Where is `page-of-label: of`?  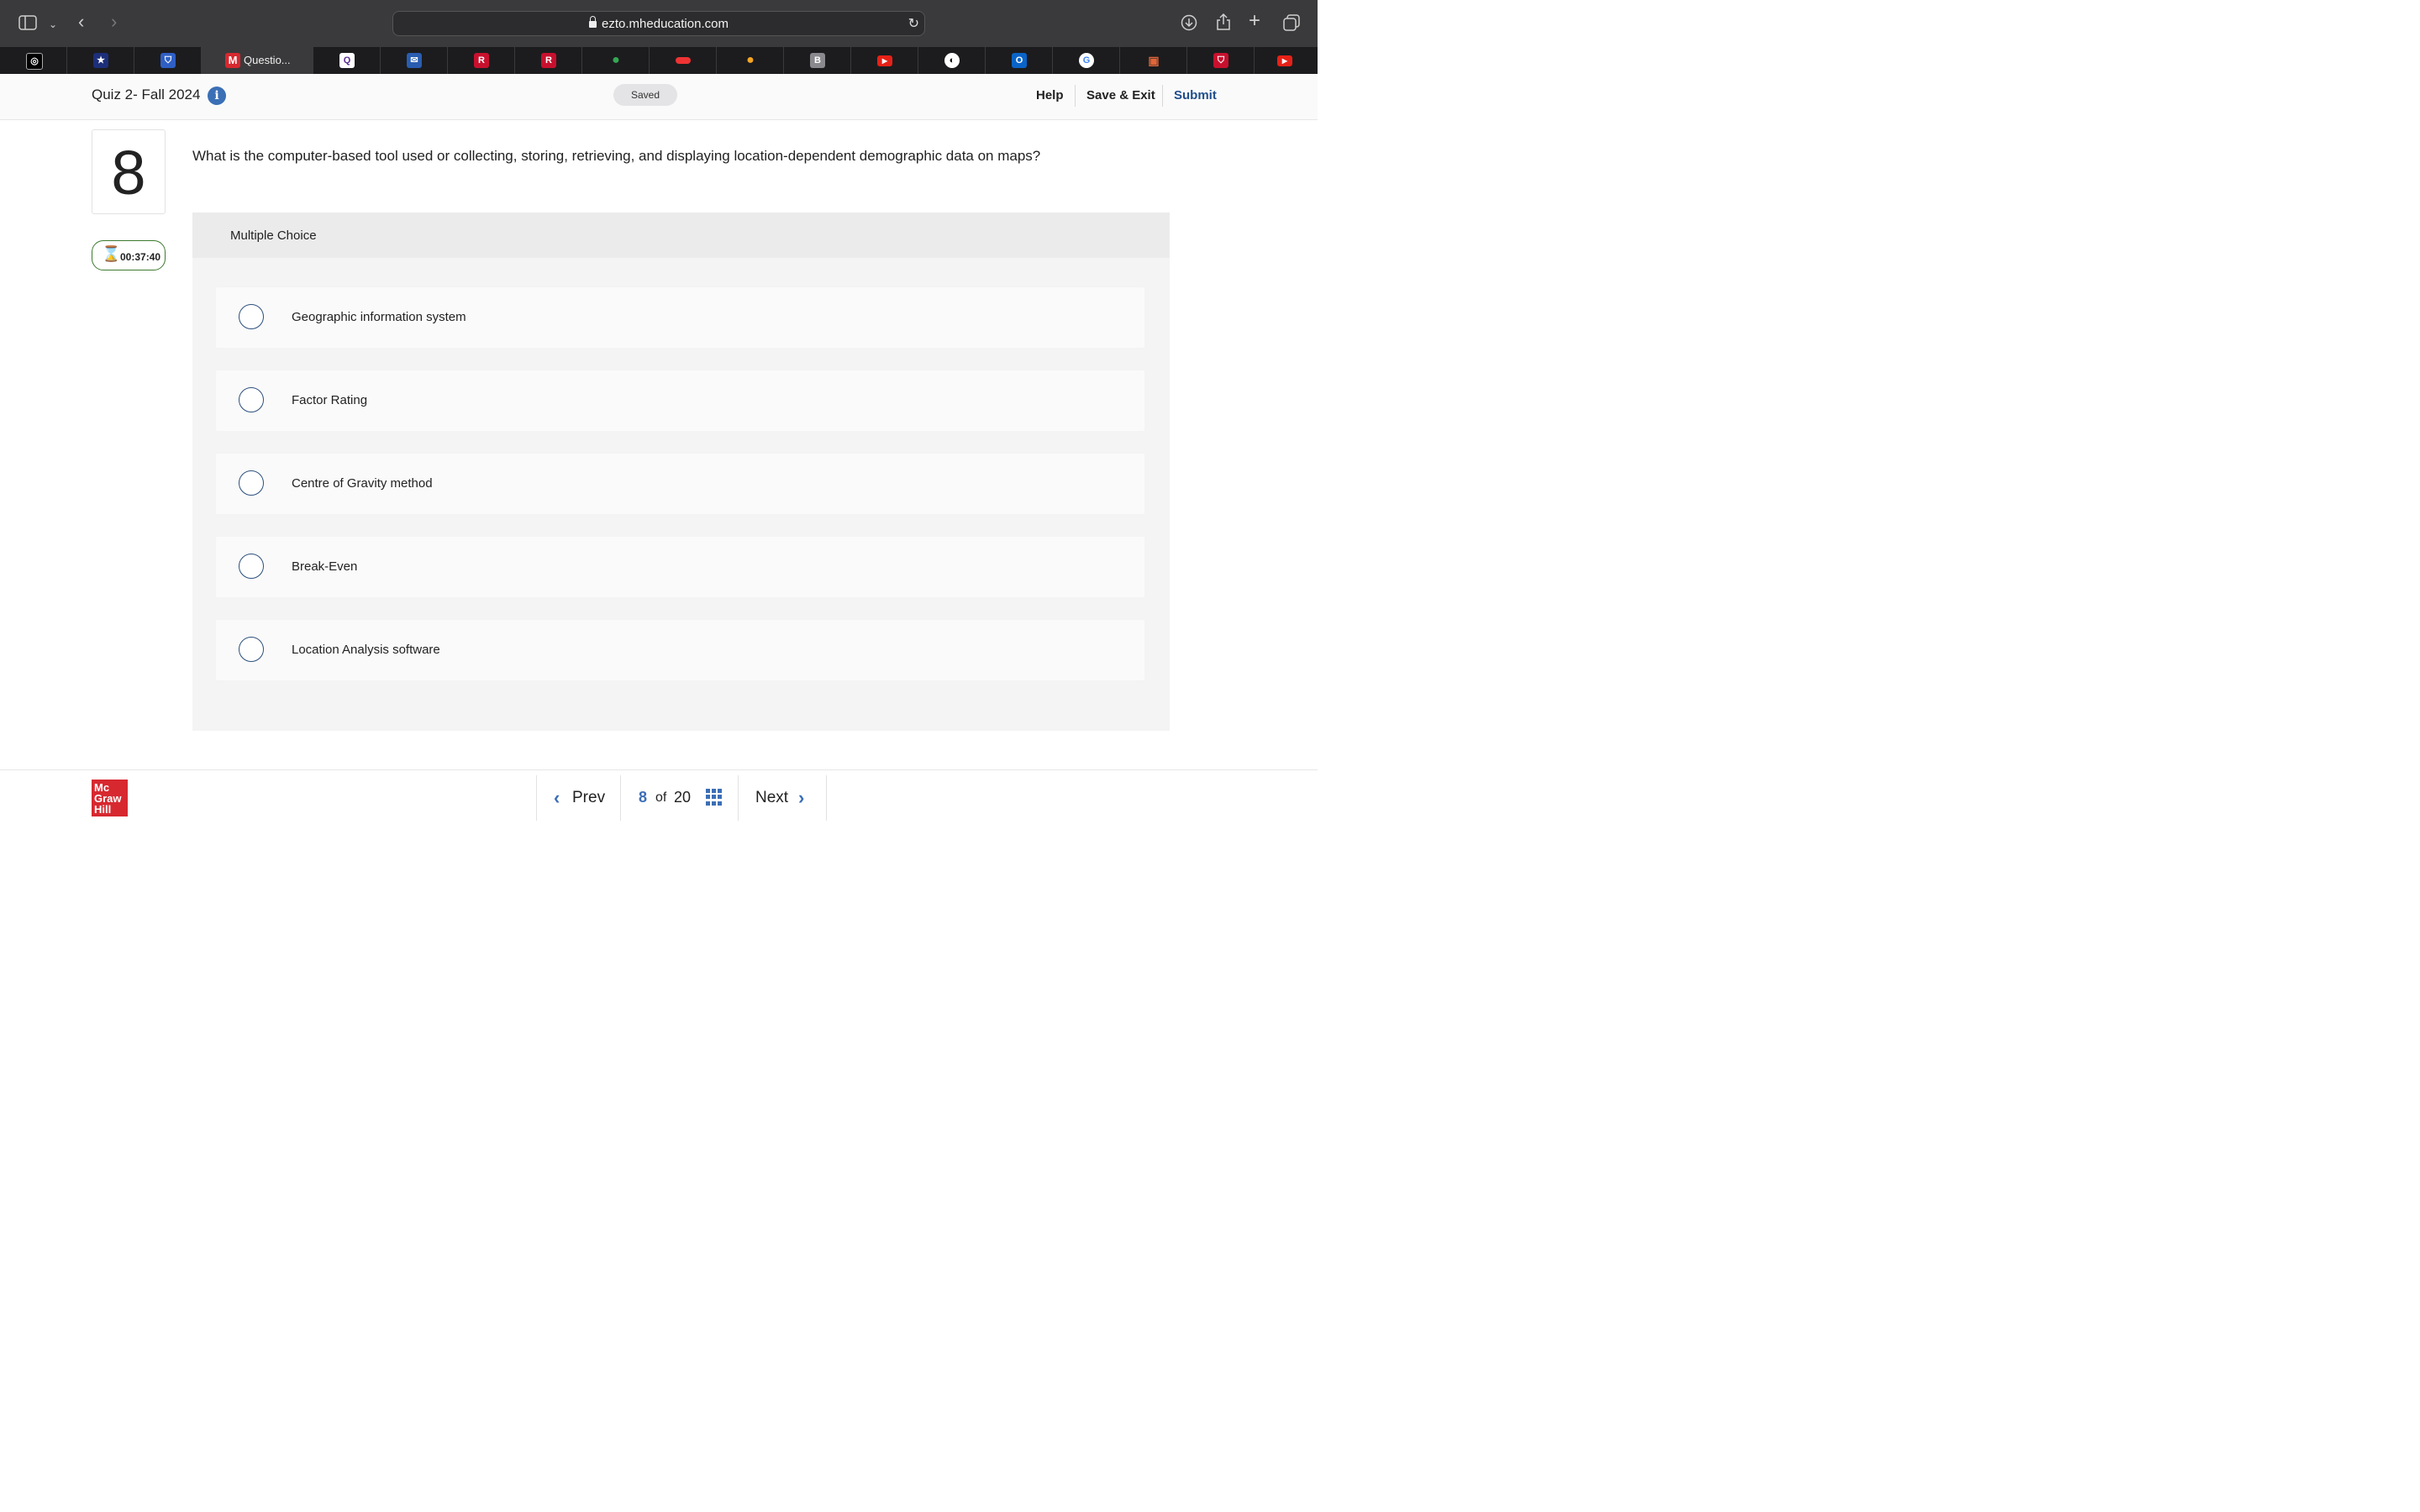
page-of-label: of is located at coordinates (661, 797).